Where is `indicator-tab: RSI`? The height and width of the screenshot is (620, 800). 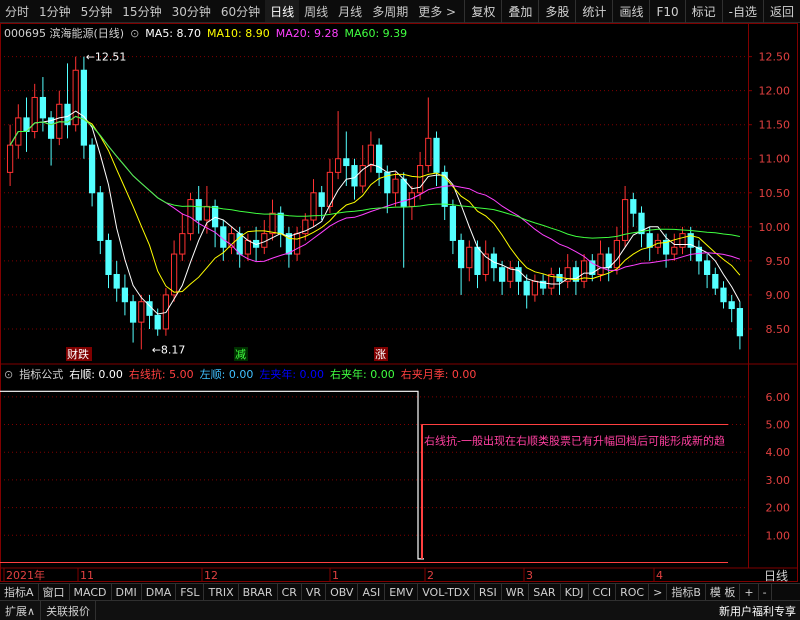
indicator-tab: RSI is located at coordinates (488, 592).